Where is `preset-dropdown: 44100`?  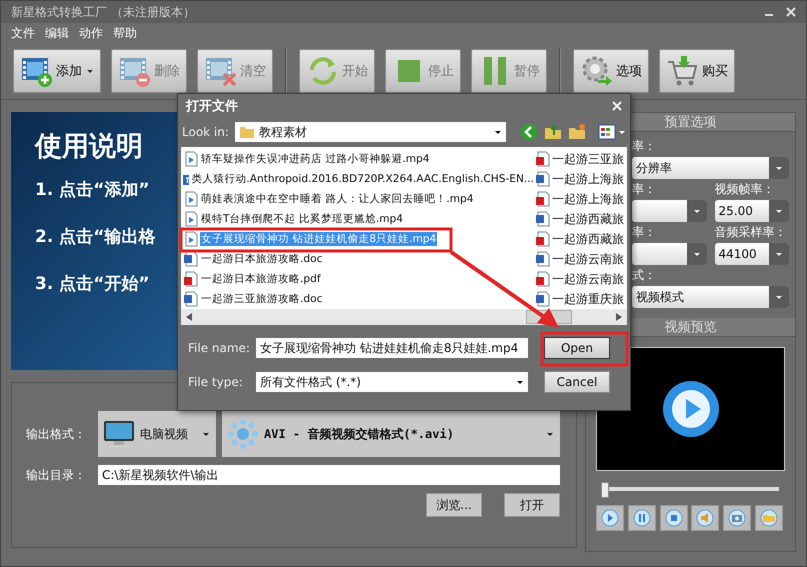
preset-dropdown: 44100 is located at coordinates (751, 254).